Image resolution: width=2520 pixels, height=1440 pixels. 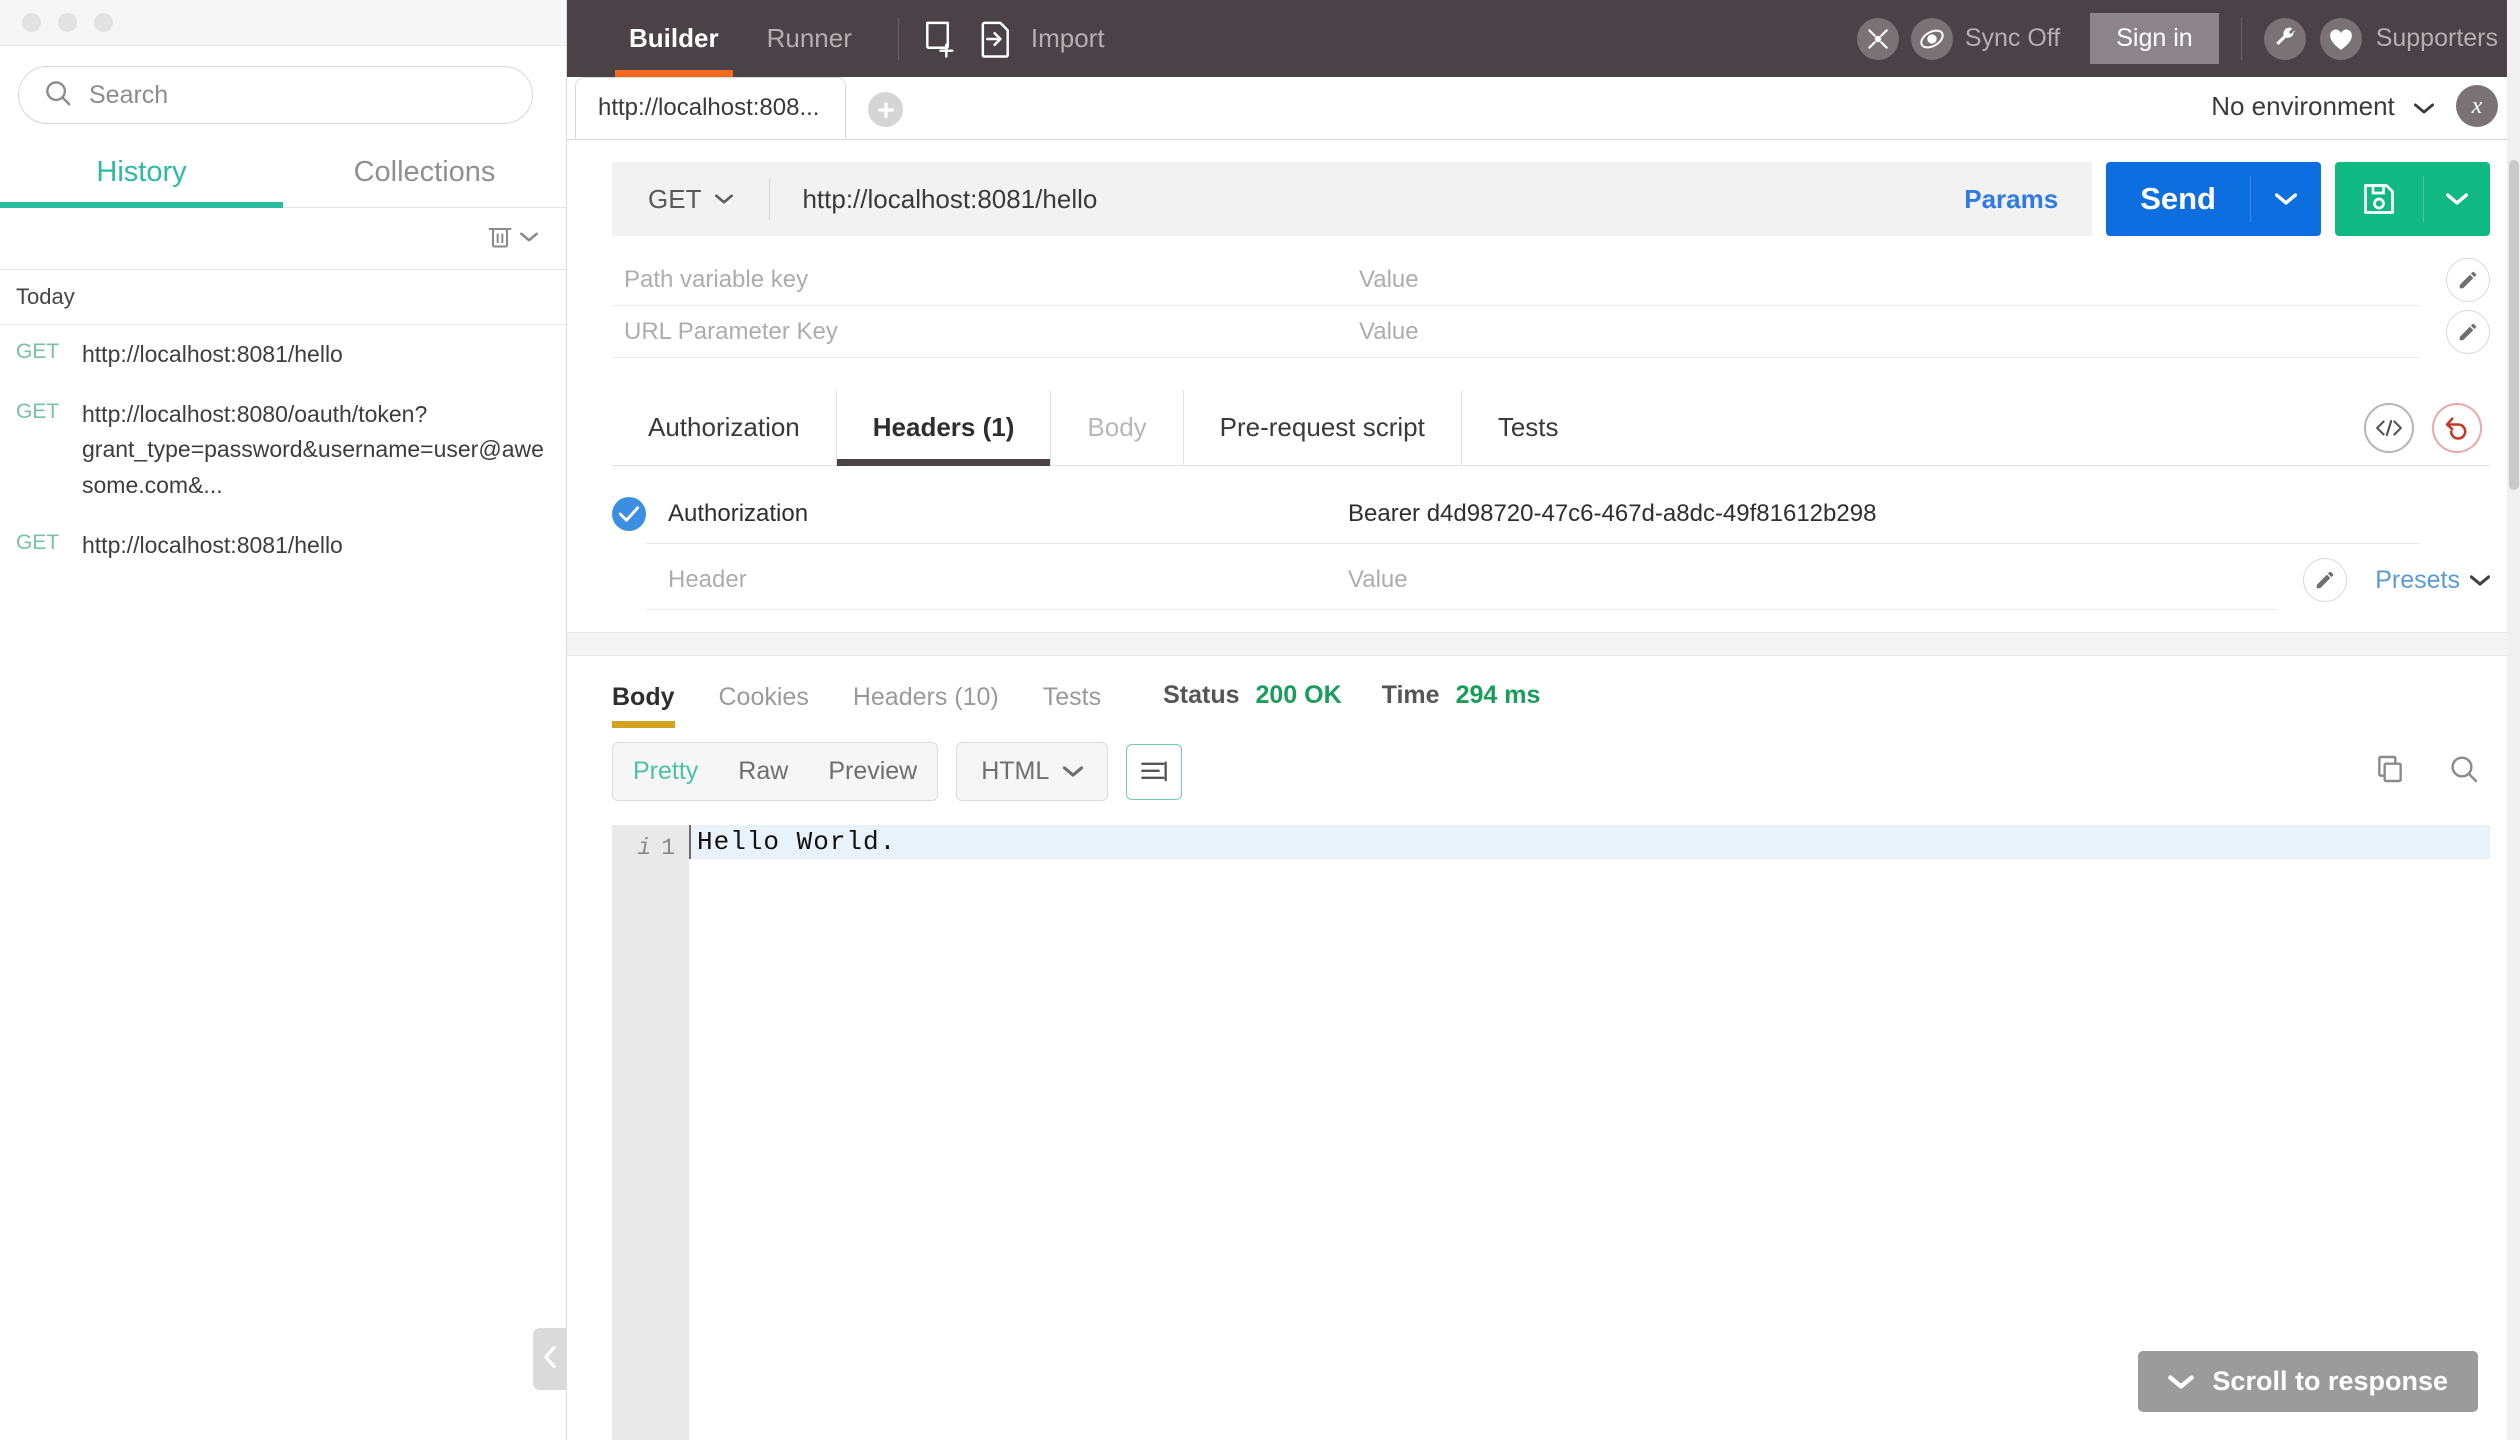 I want to click on header-value-placeholder: Value, so click(x=1807, y=580).